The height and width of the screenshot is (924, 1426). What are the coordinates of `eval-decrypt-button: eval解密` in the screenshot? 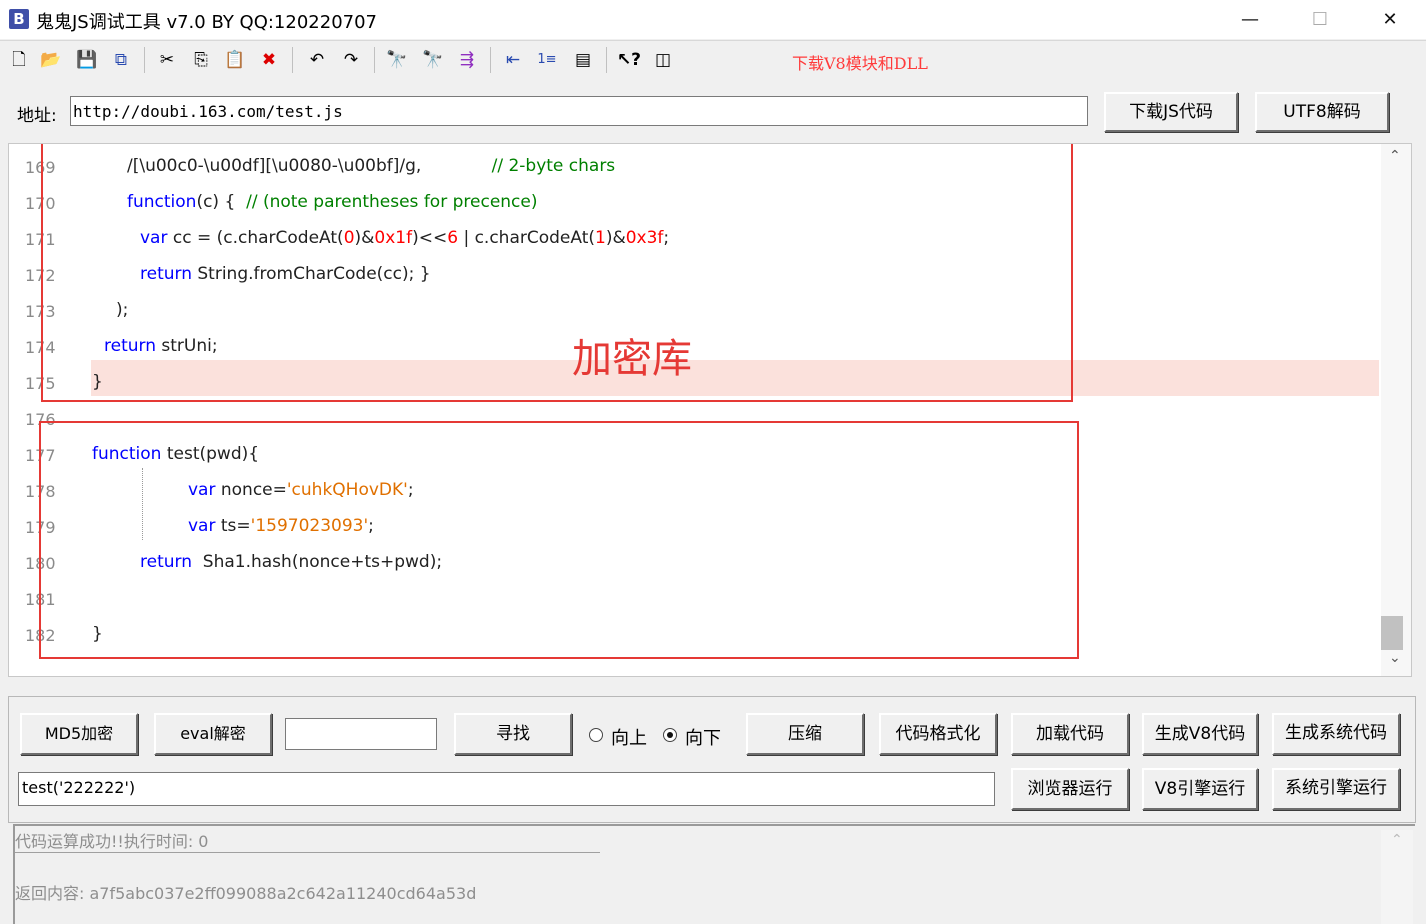 It's located at (213, 734).